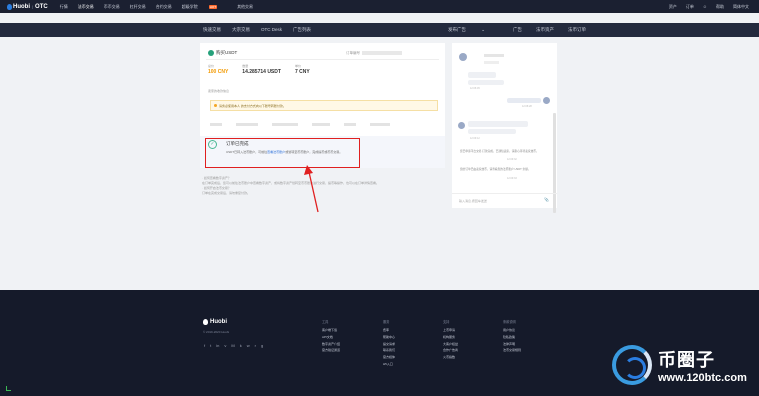 The width and height of the screenshot is (759, 396). I want to click on metric-total-value: 100 CNY, so click(218, 72).